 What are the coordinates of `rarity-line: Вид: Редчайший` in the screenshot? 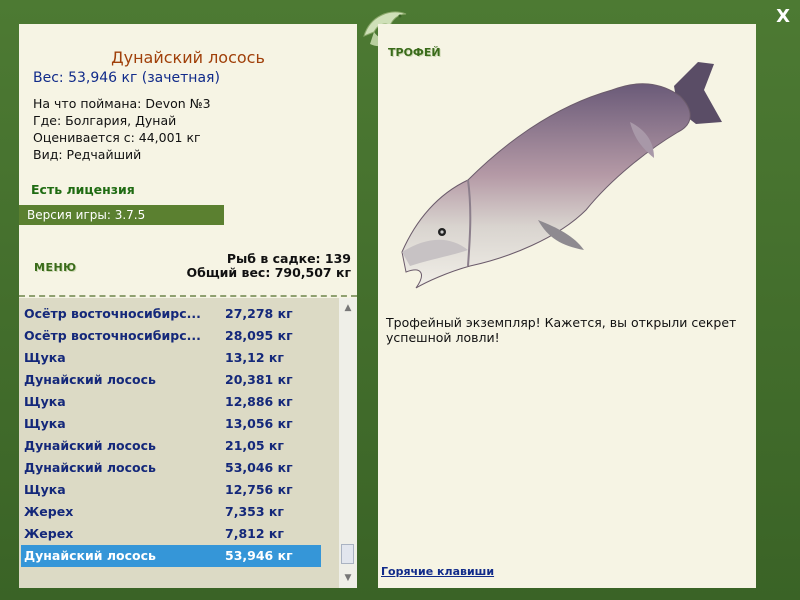 It's located at (87, 154).